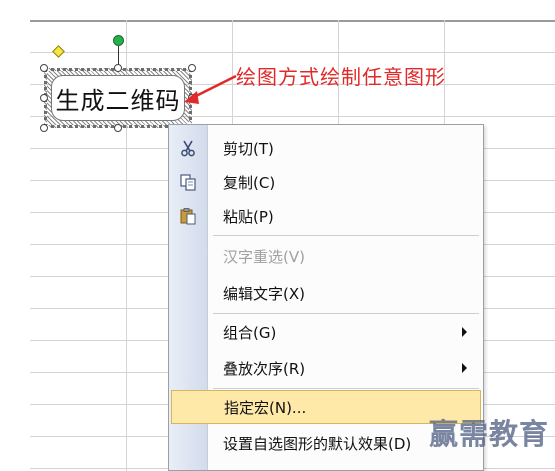  Describe the element at coordinates (188, 216) in the screenshot. I see `paste-icon` at that location.